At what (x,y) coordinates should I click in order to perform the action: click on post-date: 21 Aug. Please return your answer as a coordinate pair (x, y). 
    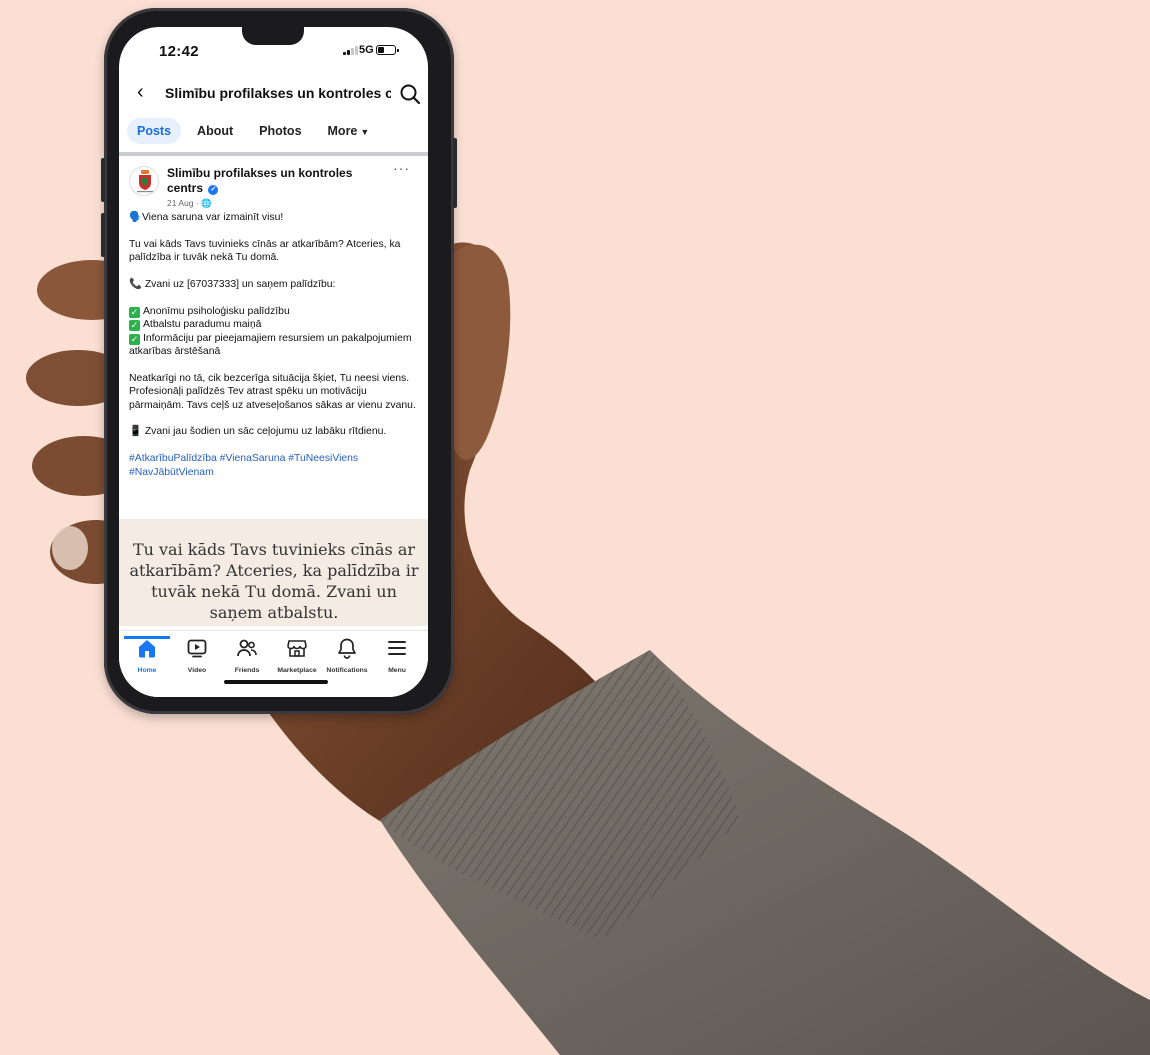
    Looking at the image, I should click on (180, 203).